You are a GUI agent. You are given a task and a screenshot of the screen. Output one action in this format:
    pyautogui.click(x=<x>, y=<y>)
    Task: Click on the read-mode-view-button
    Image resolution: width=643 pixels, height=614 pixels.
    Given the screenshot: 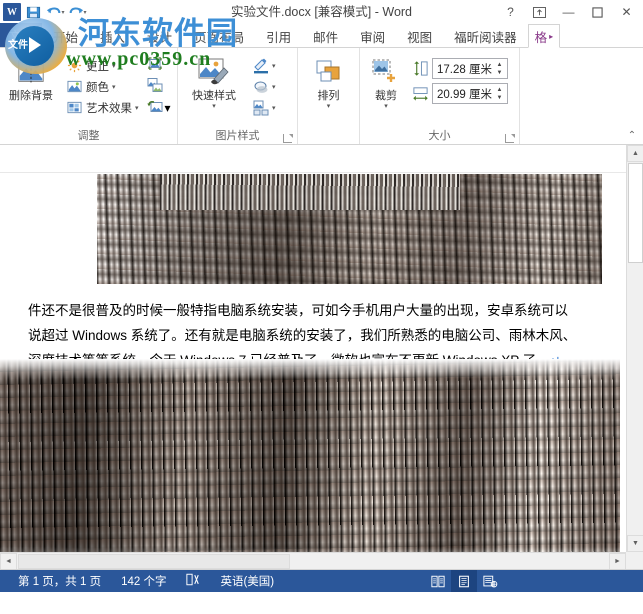 What is the action you would take?
    pyautogui.click(x=438, y=581)
    